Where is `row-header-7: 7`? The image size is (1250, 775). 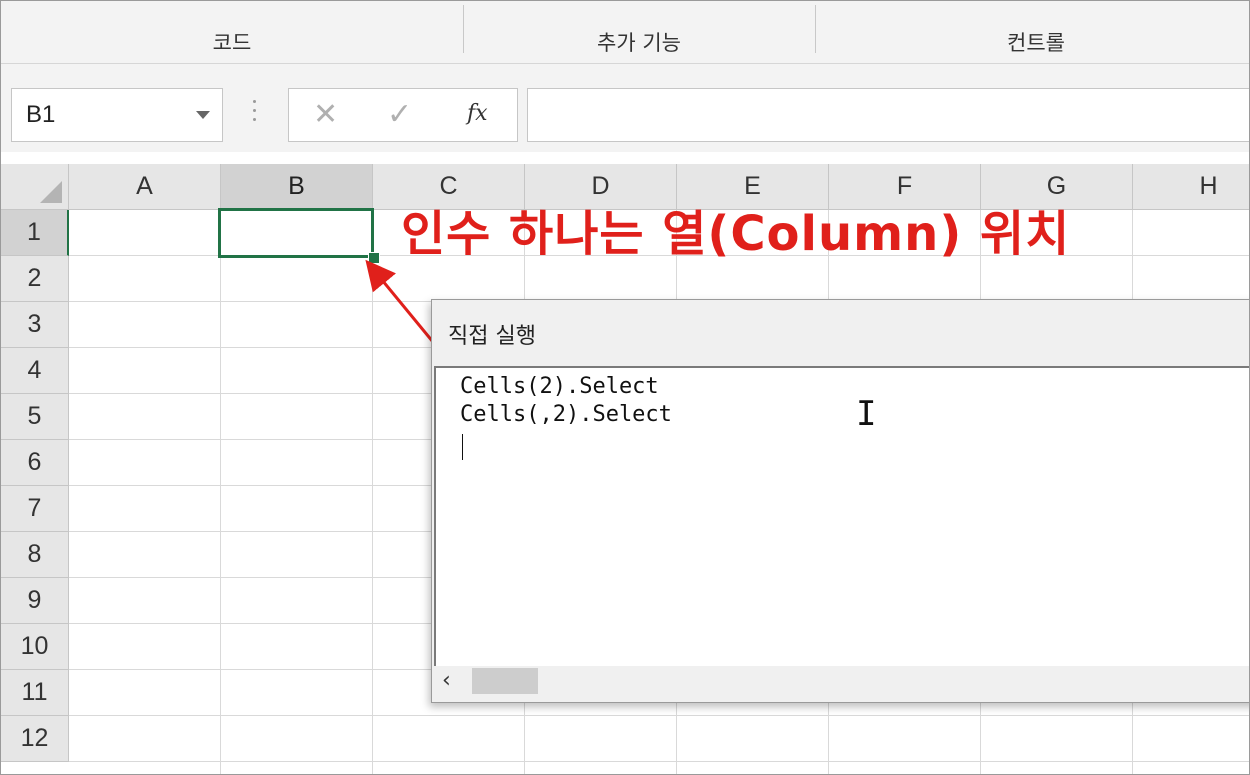
row-header-7: 7 is located at coordinates (35, 509).